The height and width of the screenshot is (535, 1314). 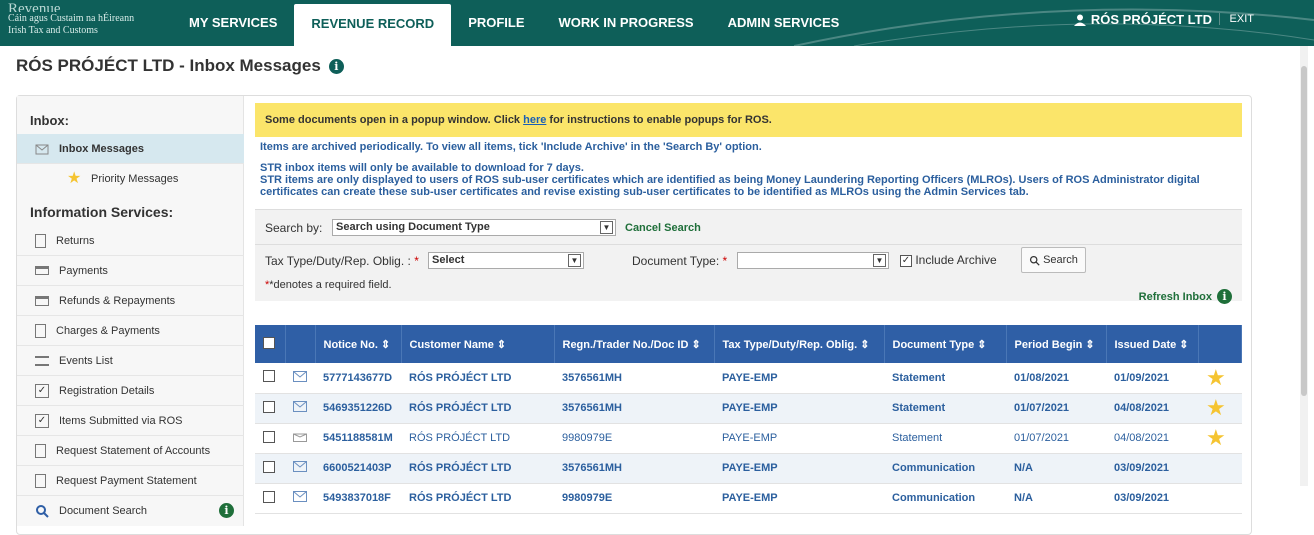 I want to click on doctype-cell: Communication, so click(x=934, y=468).